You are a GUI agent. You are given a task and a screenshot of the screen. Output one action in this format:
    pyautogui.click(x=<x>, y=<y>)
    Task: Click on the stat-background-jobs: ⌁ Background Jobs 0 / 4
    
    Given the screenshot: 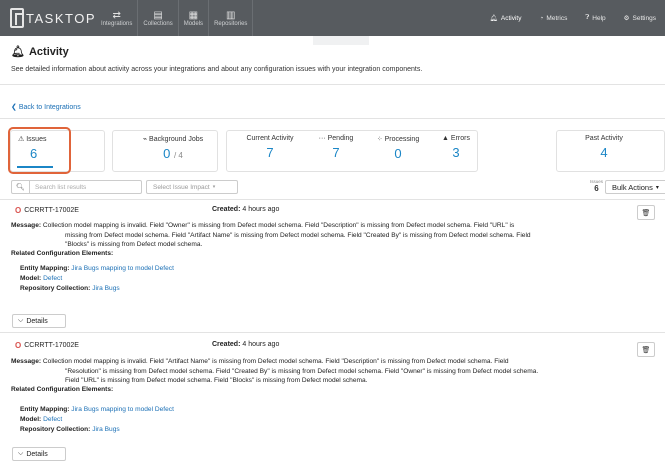 What is the action you would take?
    pyautogui.click(x=173, y=148)
    